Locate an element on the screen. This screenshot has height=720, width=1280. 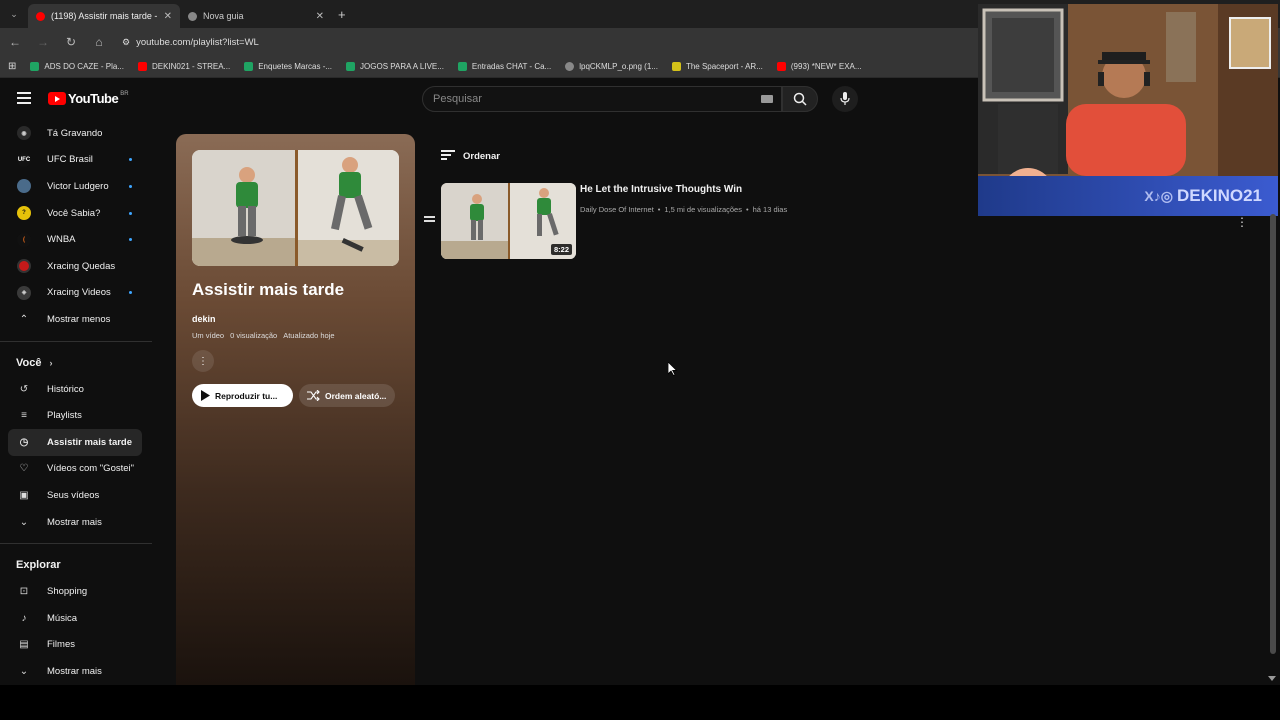
new-tab-icon: + is located at coordinates (342, 14).